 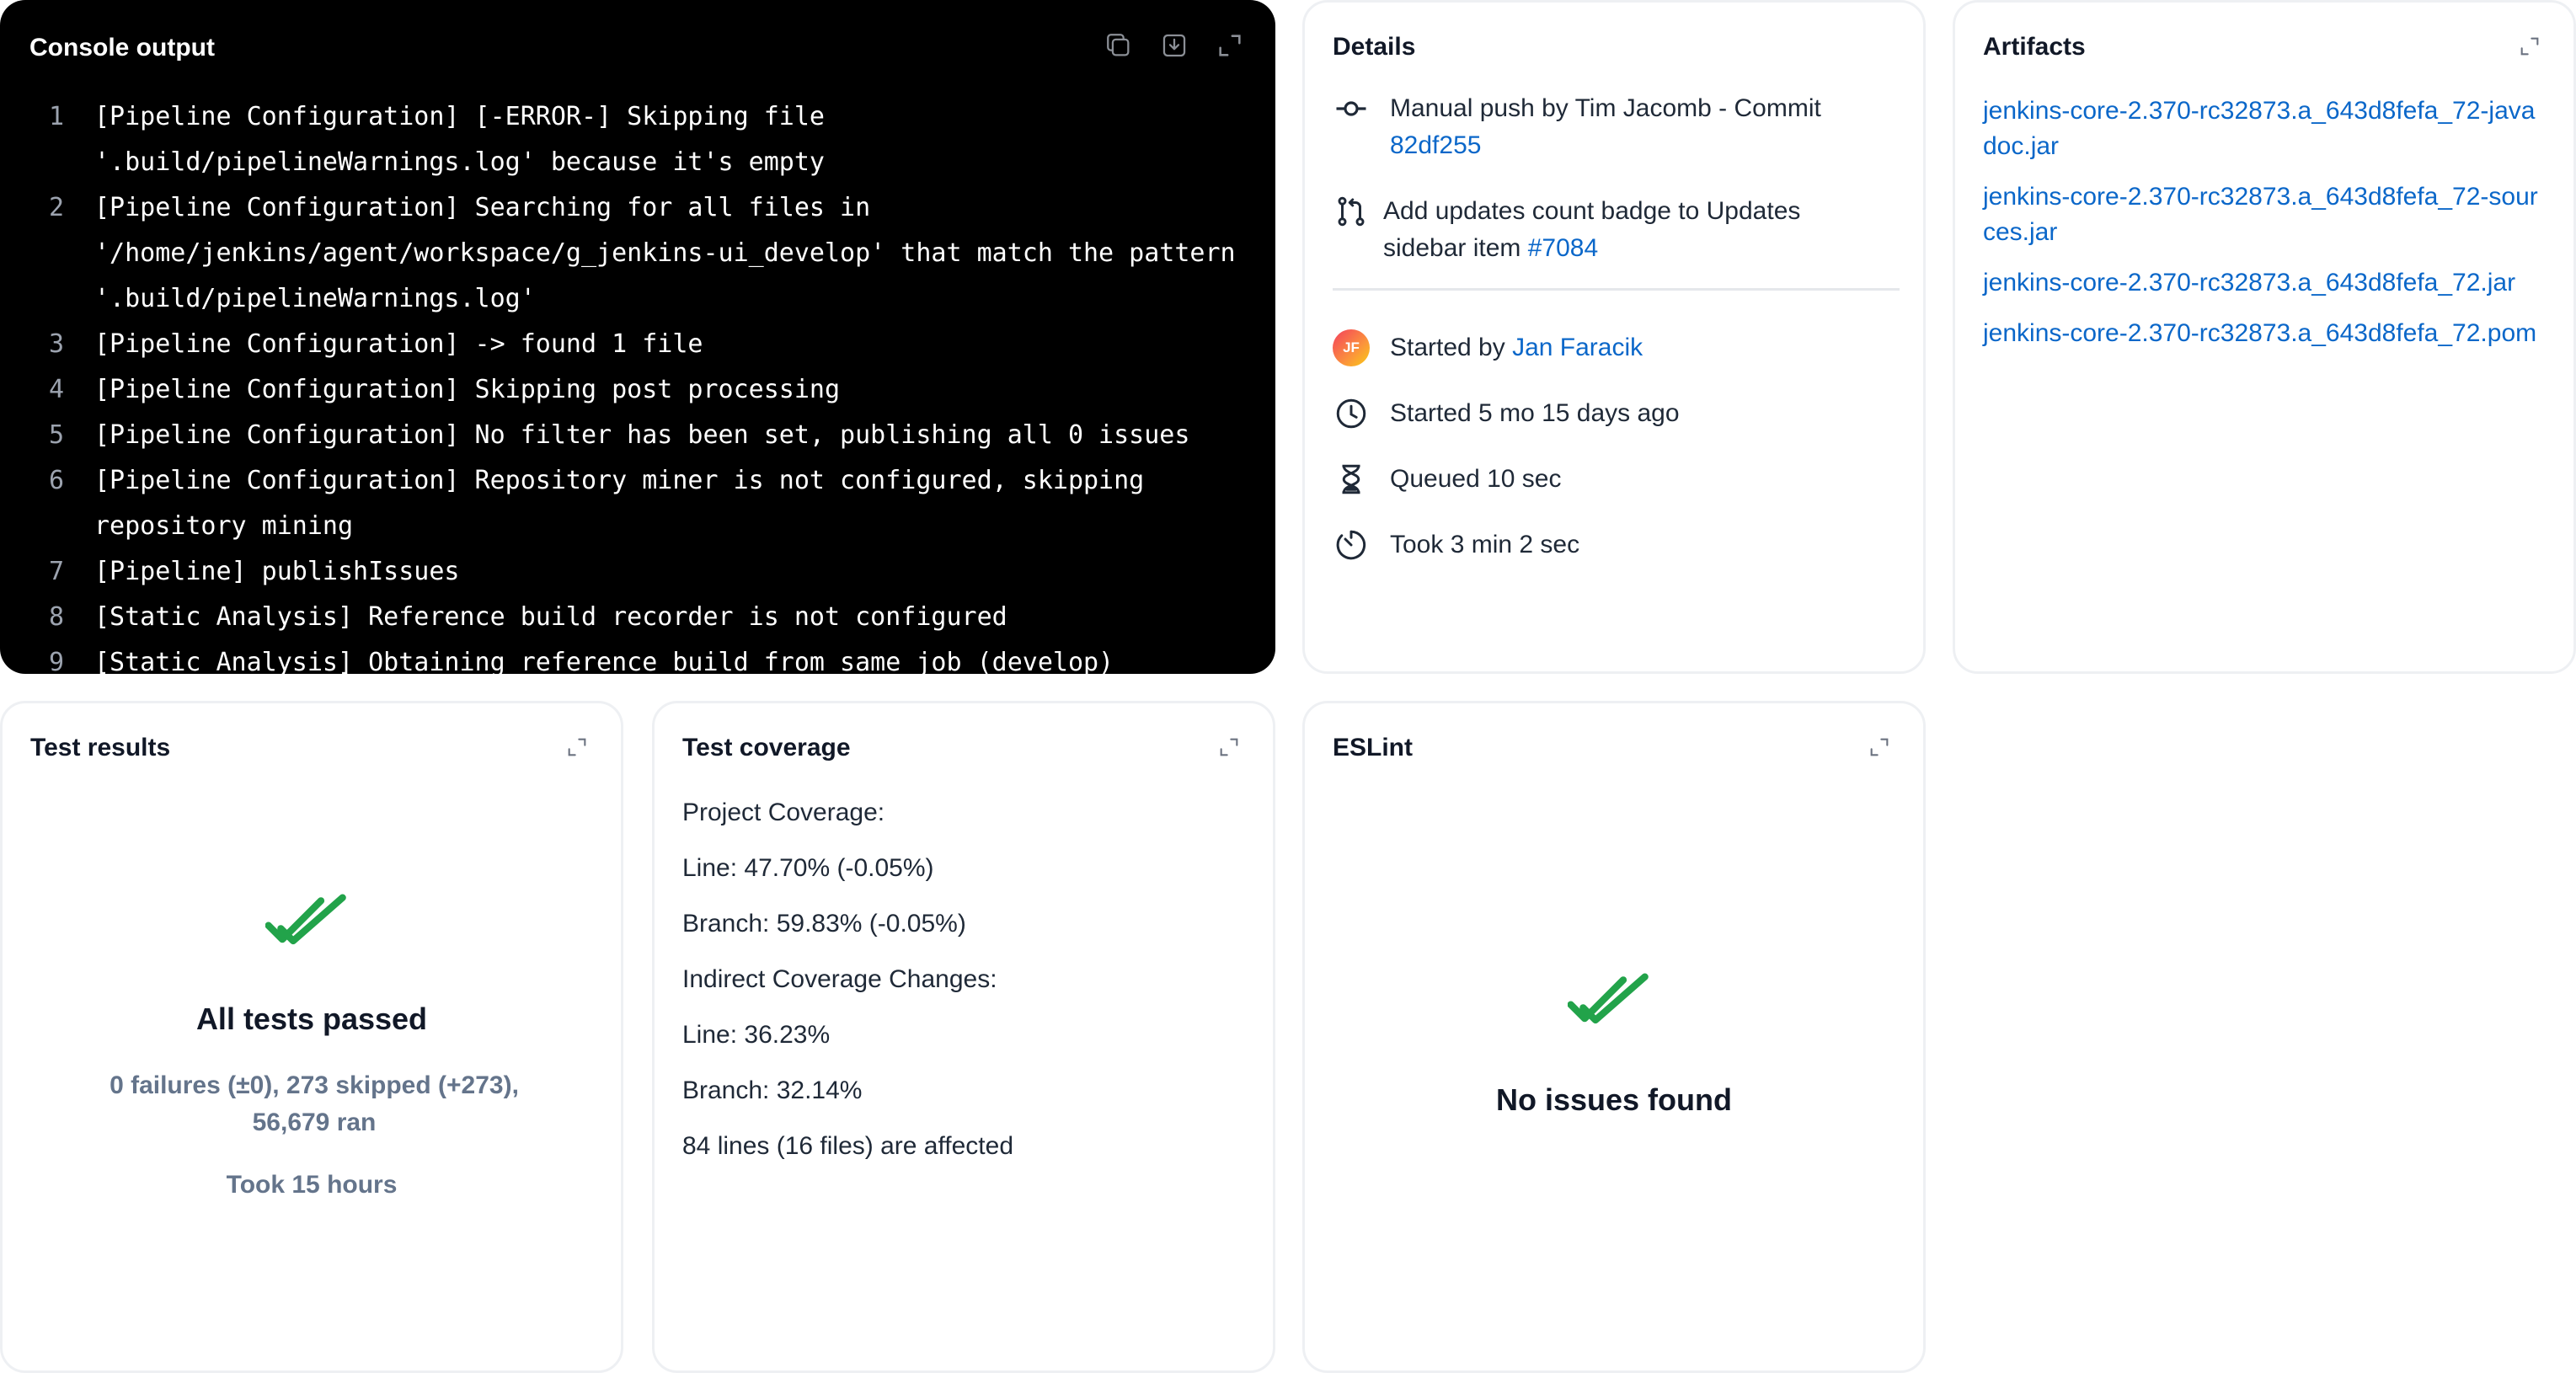 What do you see at coordinates (56, 116) in the screenshot?
I see `line-number: 1` at bounding box center [56, 116].